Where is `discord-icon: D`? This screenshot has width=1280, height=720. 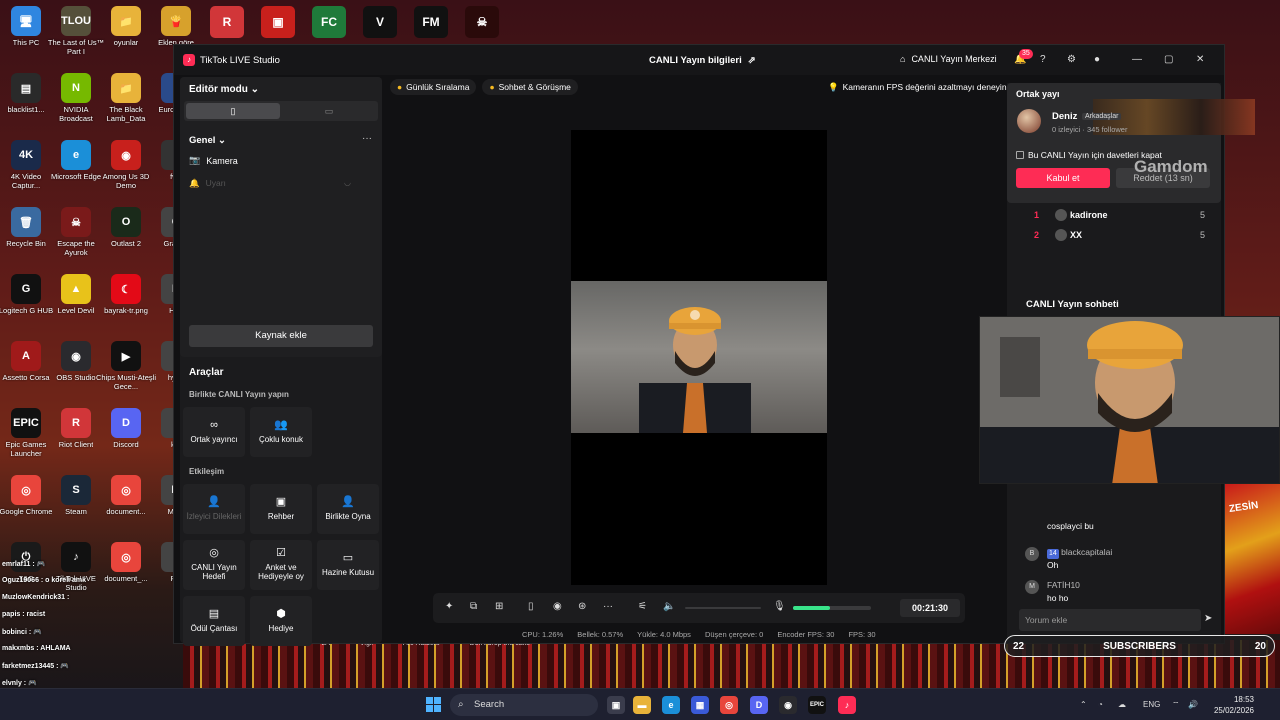 discord-icon: D is located at coordinates (759, 705).